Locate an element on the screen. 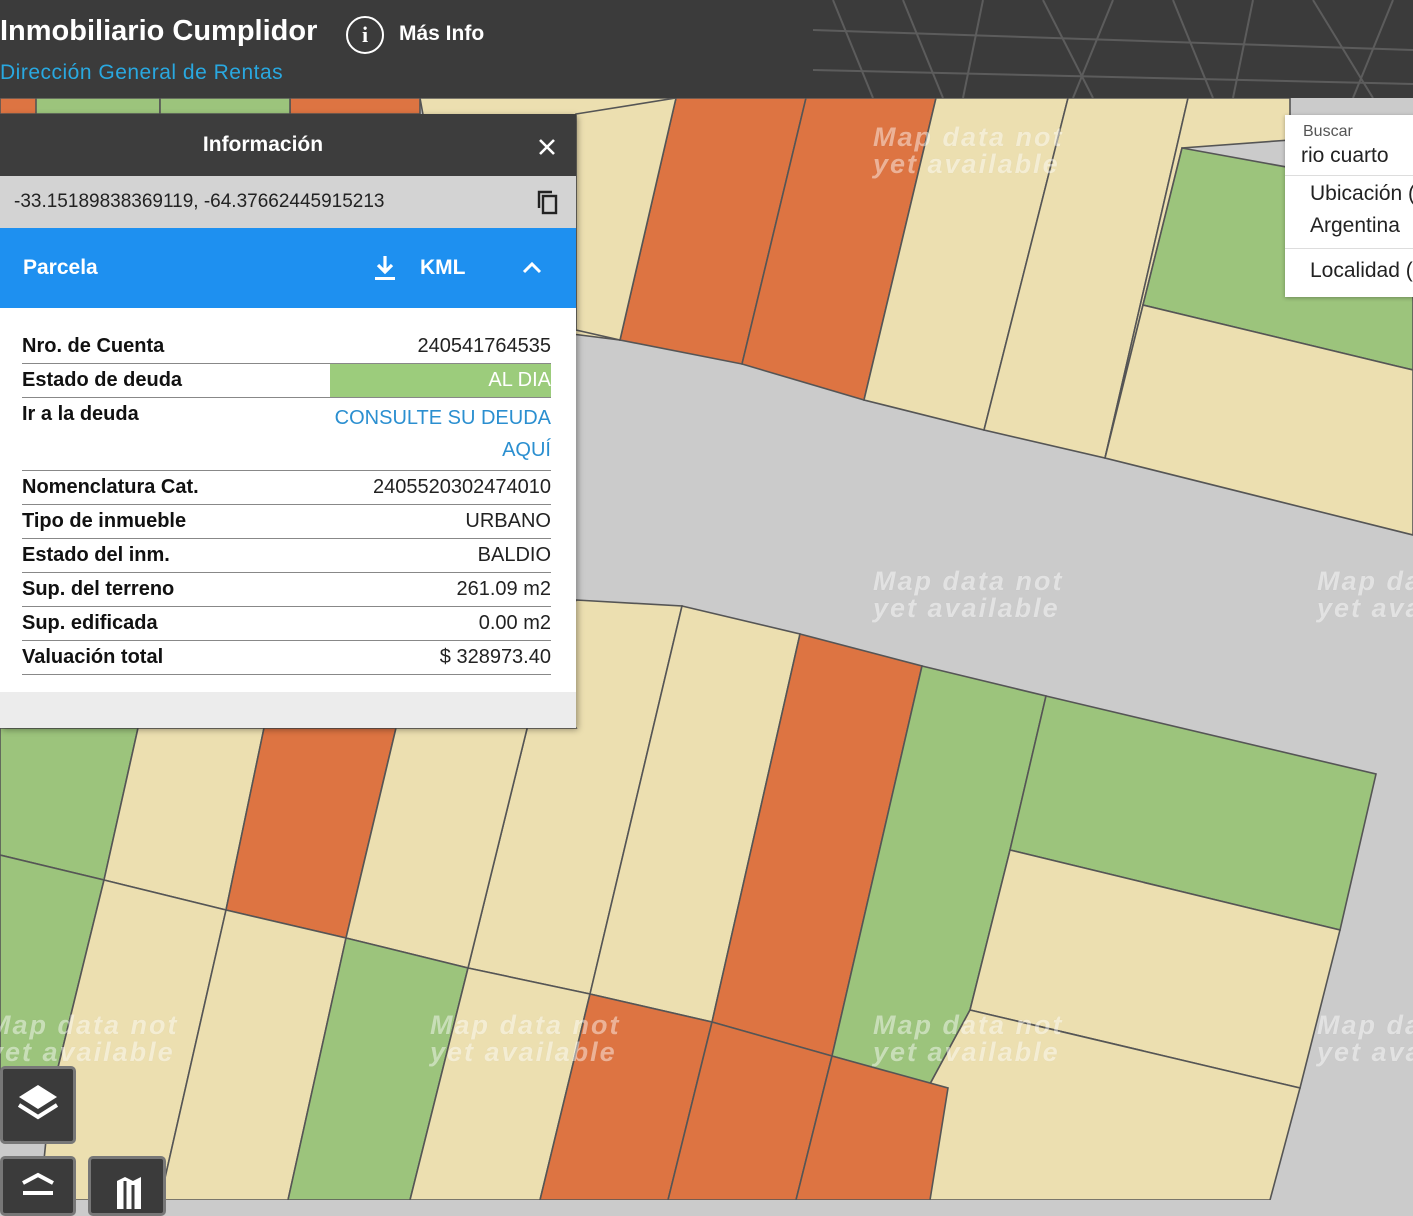  download-icon is located at coordinates (385, 268).